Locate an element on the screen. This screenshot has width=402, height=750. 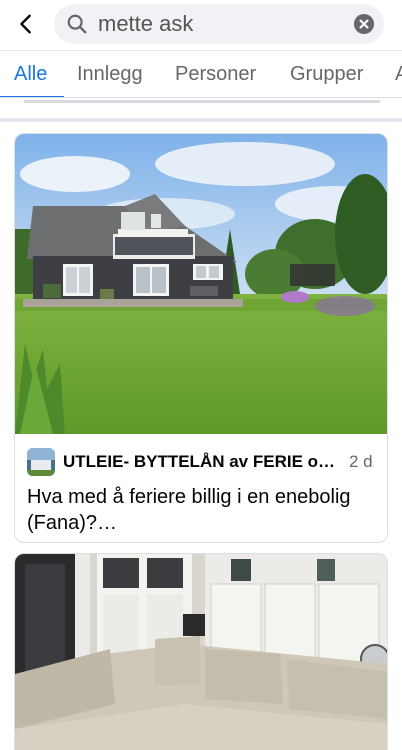
previous-content-edge is located at coordinates (202, 101).